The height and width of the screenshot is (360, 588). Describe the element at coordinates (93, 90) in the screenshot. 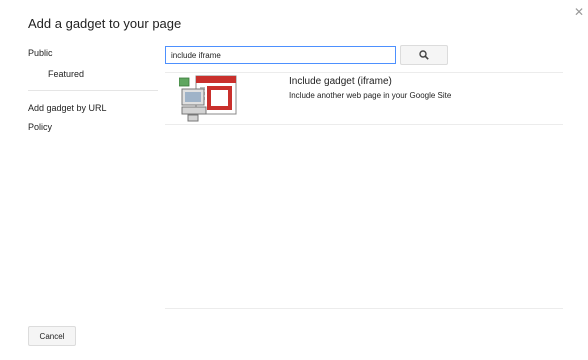

I see `sidebar-divider` at that location.